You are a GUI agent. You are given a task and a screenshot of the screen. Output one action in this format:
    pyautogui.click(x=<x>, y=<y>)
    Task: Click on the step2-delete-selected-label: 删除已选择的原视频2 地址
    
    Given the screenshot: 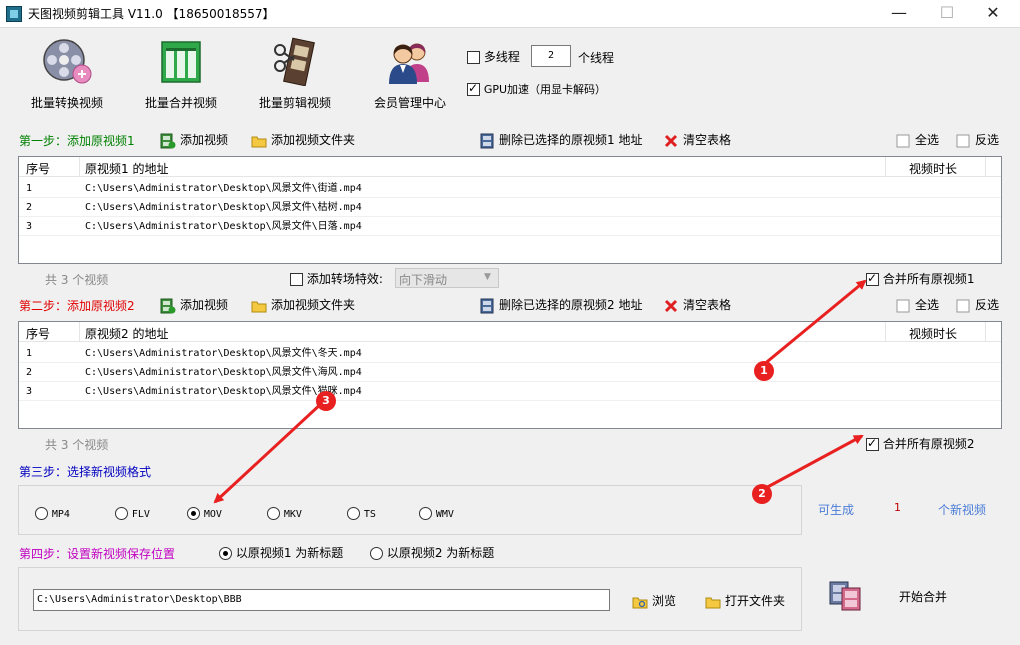 What is the action you would take?
    pyautogui.click(x=571, y=305)
    